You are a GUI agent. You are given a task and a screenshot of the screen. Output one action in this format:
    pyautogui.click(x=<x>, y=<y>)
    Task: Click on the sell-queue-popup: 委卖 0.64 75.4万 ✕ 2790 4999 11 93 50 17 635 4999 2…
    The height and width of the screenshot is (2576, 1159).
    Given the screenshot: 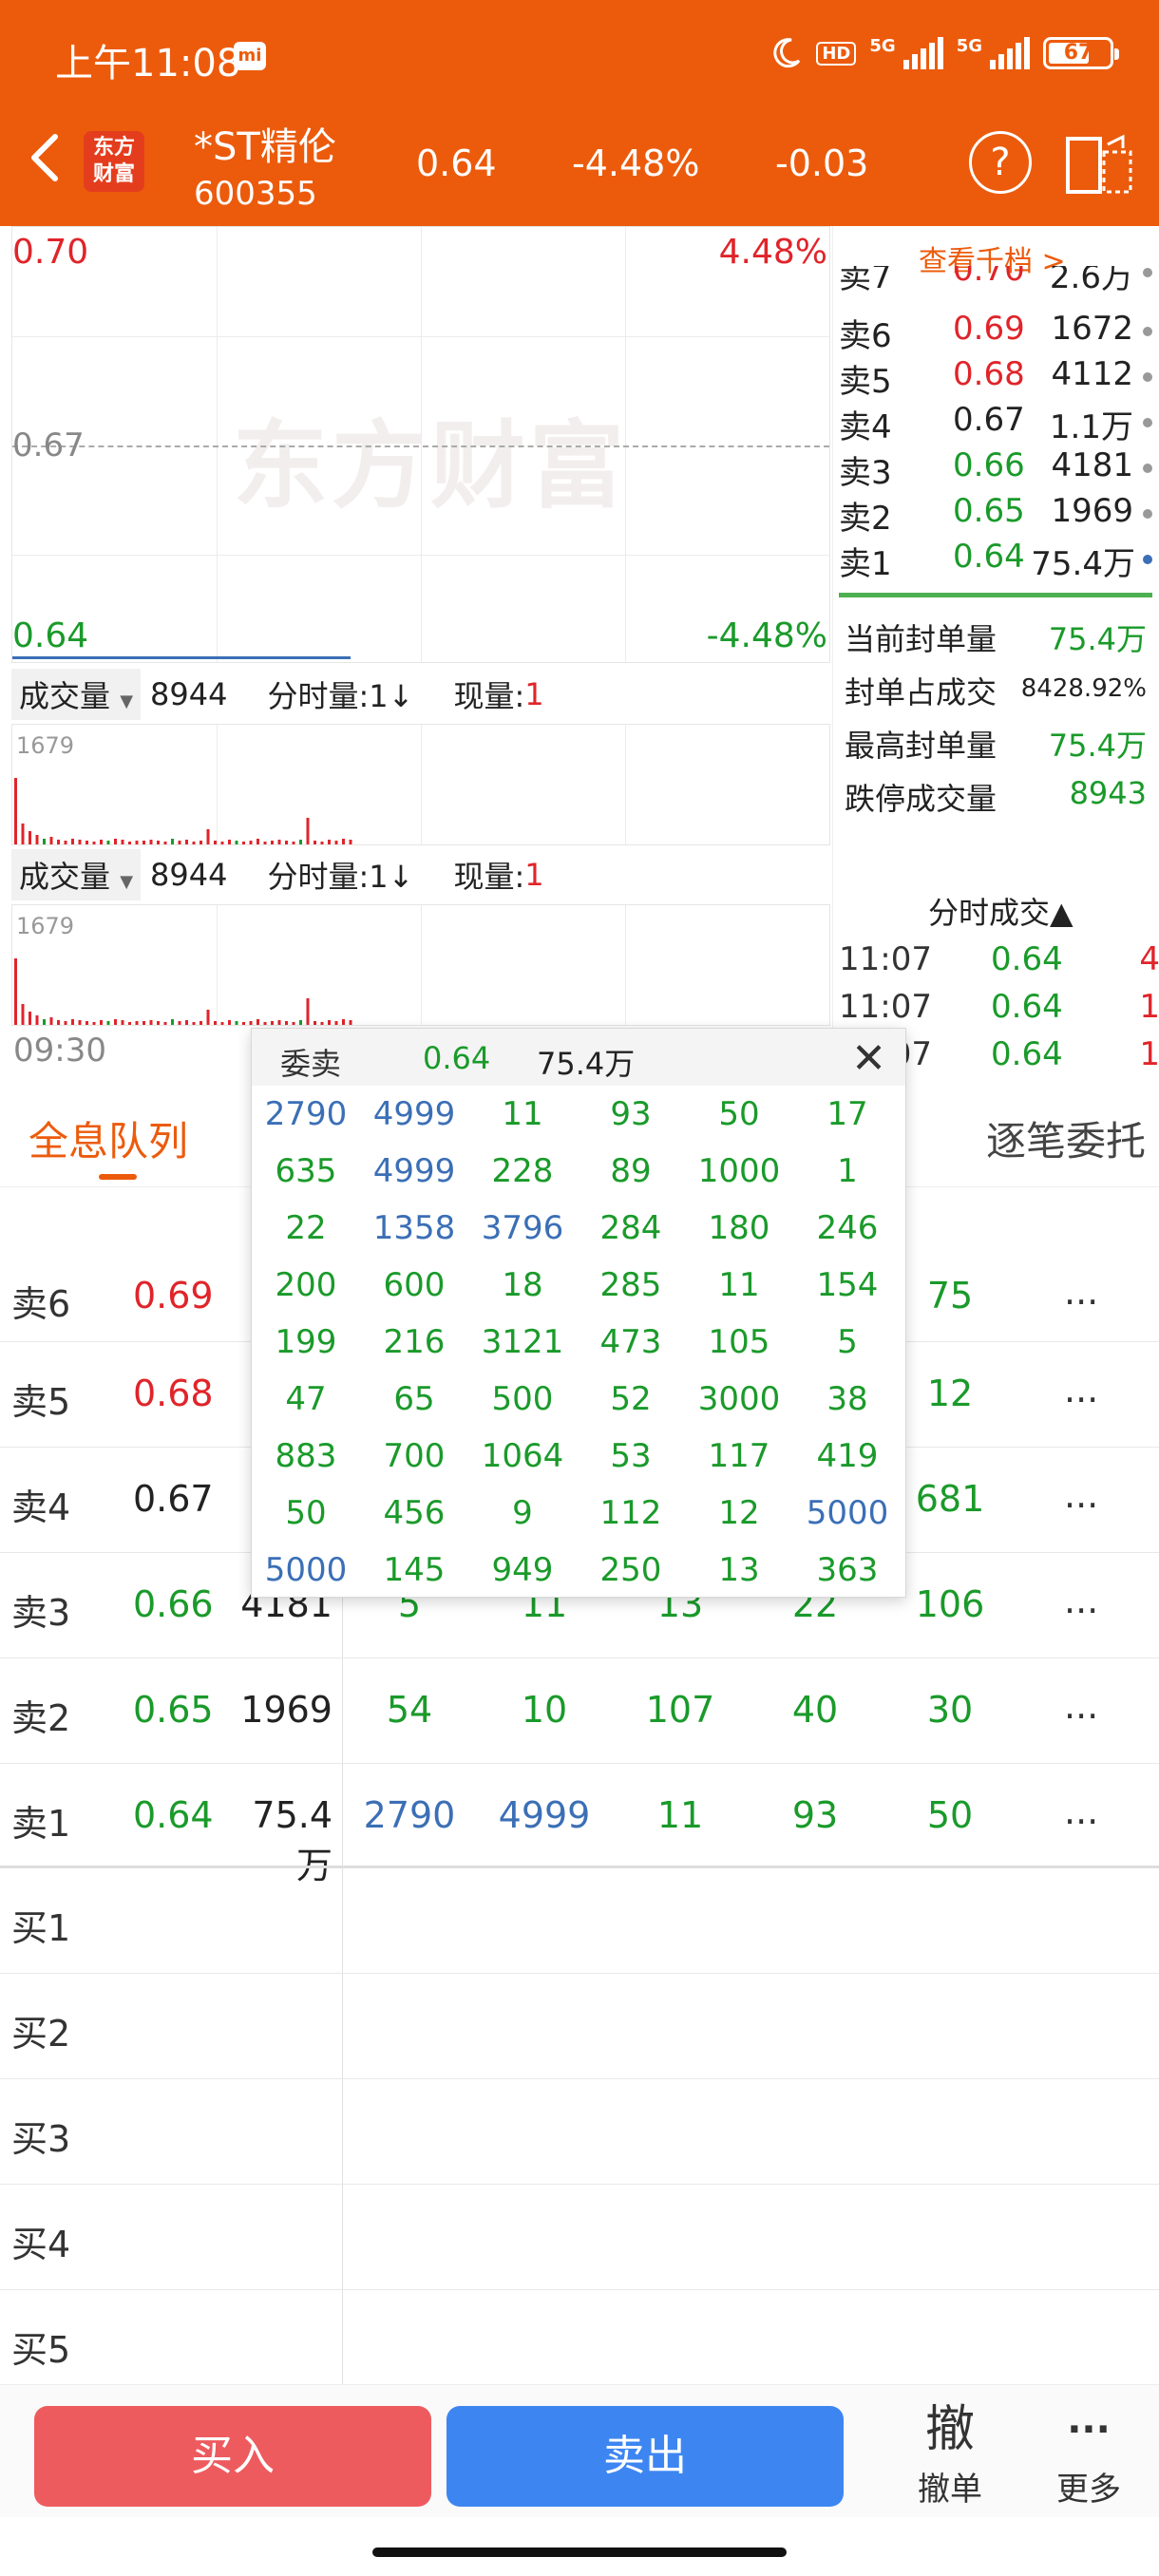 What is the action you would take?
    pyautogui.click(x=578, y=1313)
    